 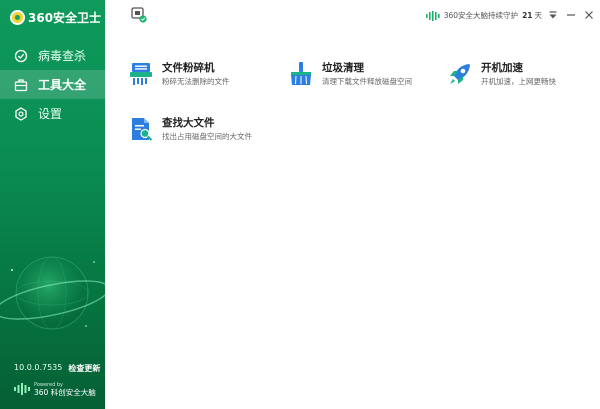 What do you see at coordinates (65, 392) in the screenshot?
I see `powered-brand: 360 科创安全大脑` at bounding box center [65, 392].